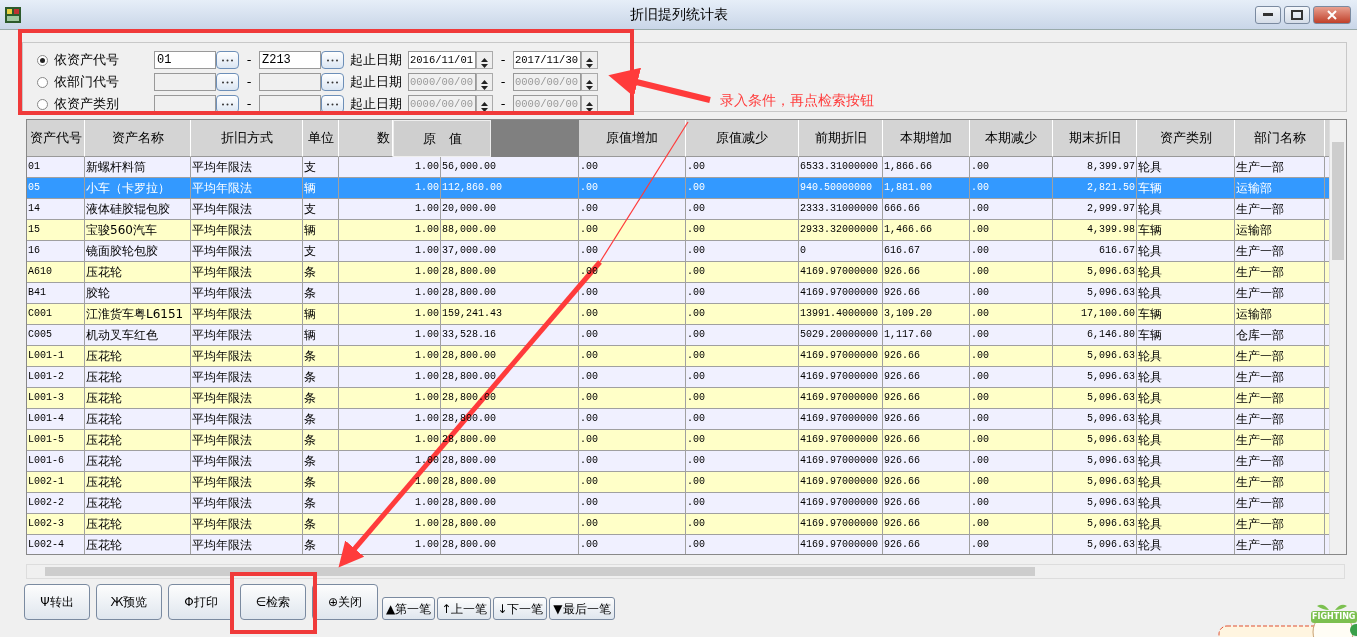 Image resolution: width=1357 pixels, height=637 pixels. I want to click on table-cell: 159,241.43, so click(510, 314).